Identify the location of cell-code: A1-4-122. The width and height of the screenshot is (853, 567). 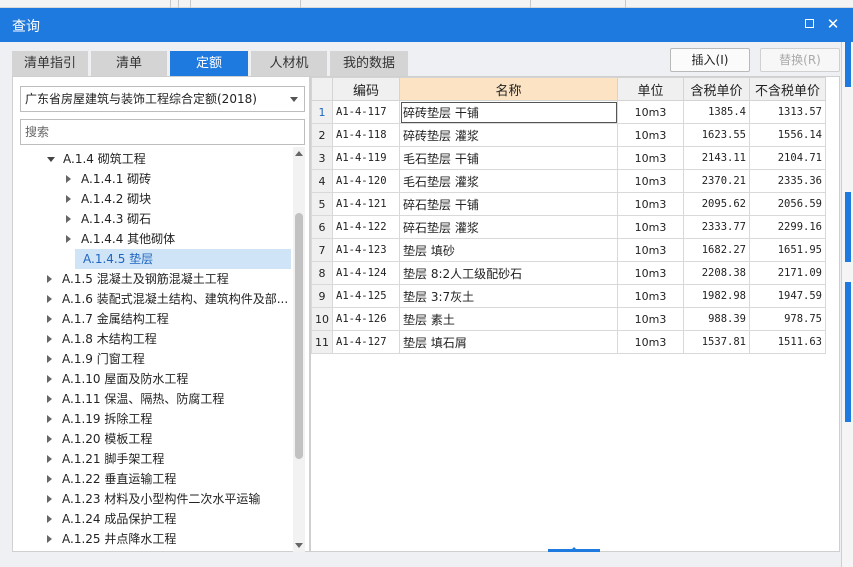
(366, 227).